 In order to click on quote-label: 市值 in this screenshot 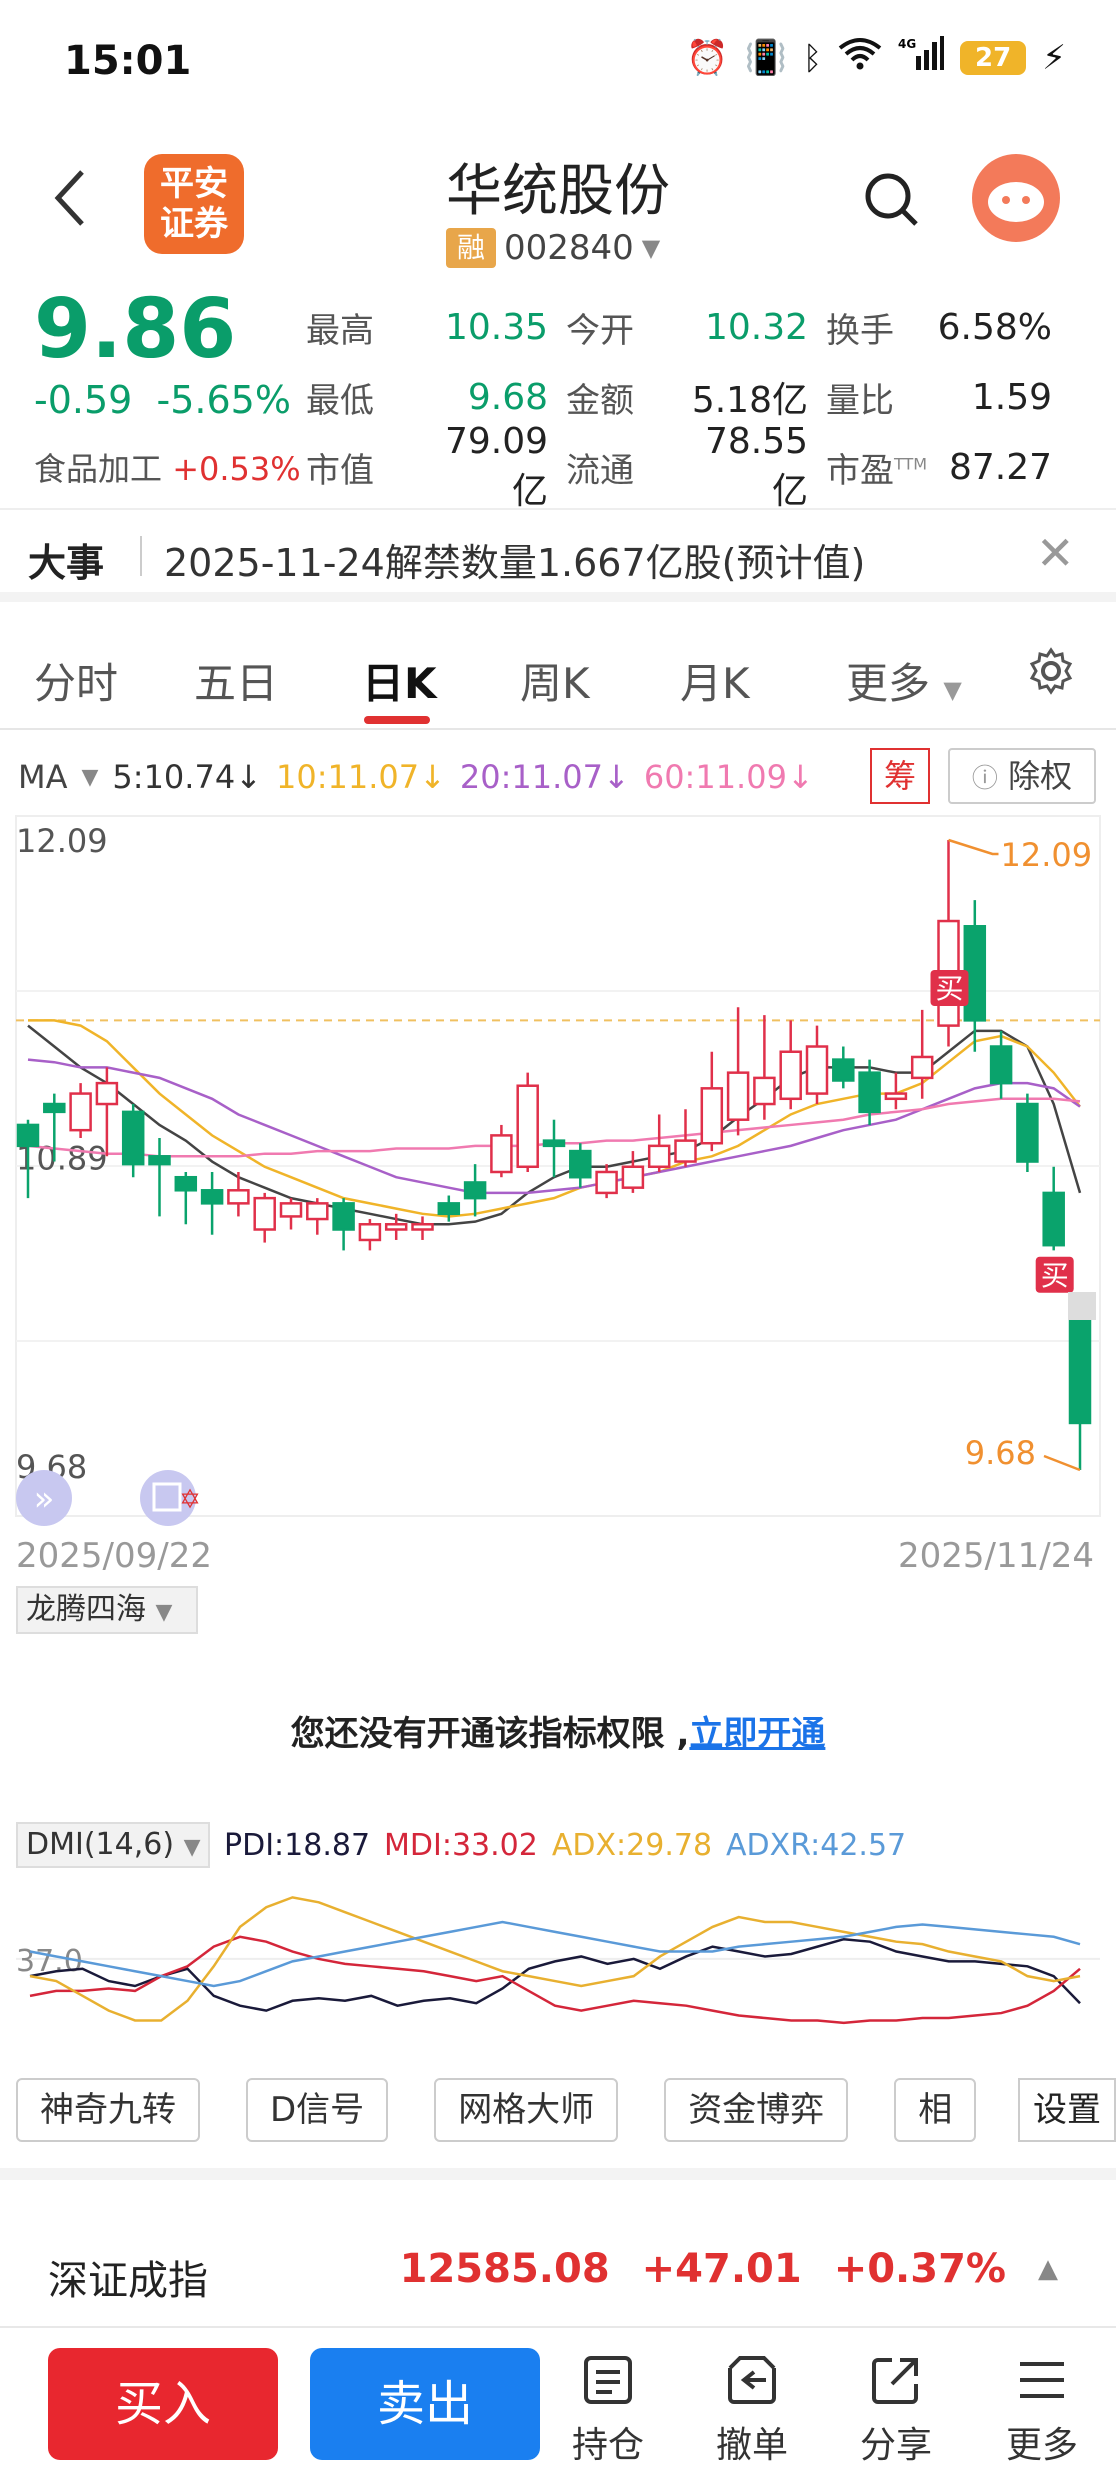, I will do `click(340, 470)`.